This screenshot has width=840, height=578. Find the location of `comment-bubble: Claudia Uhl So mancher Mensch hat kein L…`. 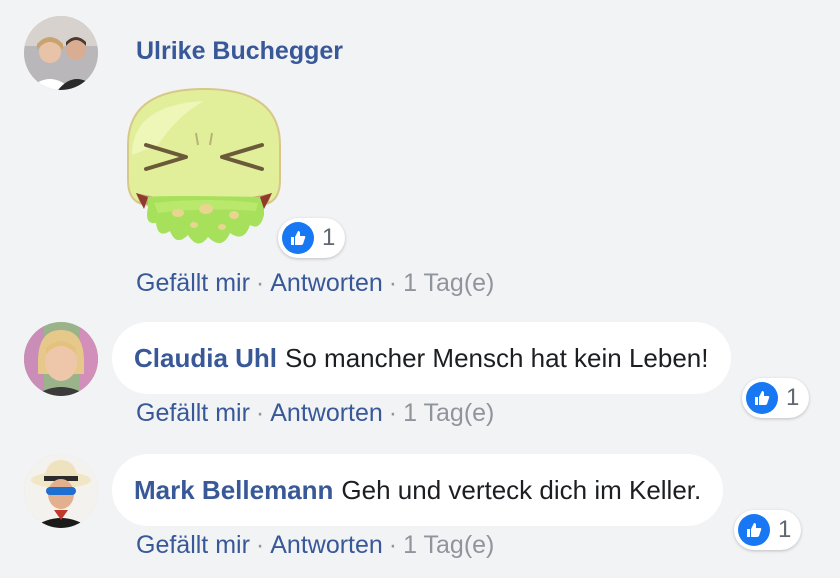

comment-bubble: Claudia Uhl So mancher Mensch hat kein L… is located at coordinates (421, 358).